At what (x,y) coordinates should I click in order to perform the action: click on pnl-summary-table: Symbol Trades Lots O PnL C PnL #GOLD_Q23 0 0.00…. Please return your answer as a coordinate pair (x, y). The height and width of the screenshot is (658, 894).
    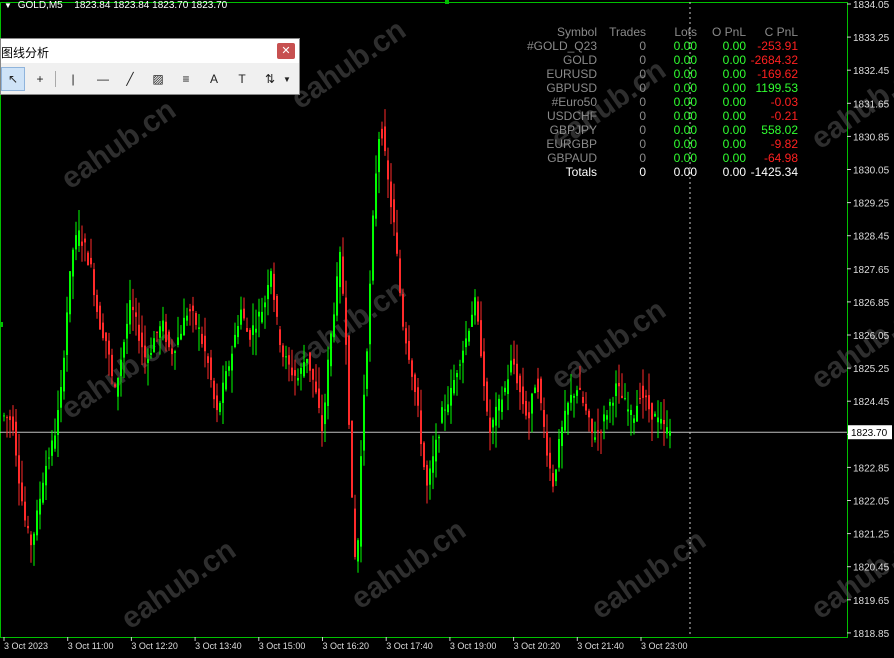
    Looking at the image, I should click on (670, 102).